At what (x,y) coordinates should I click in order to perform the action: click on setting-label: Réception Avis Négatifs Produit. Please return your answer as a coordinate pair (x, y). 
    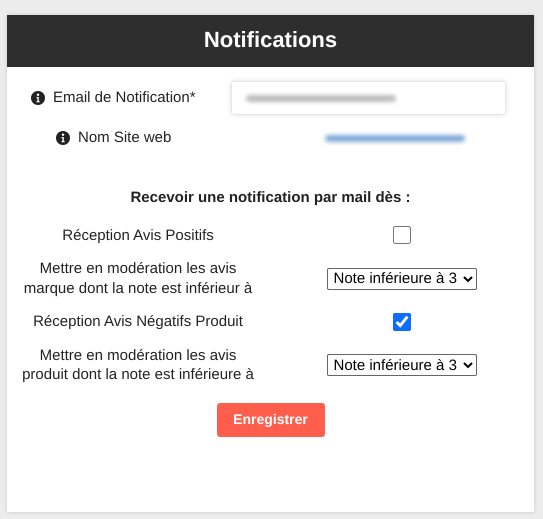
    Looking at the image, I should click on (138, 322).